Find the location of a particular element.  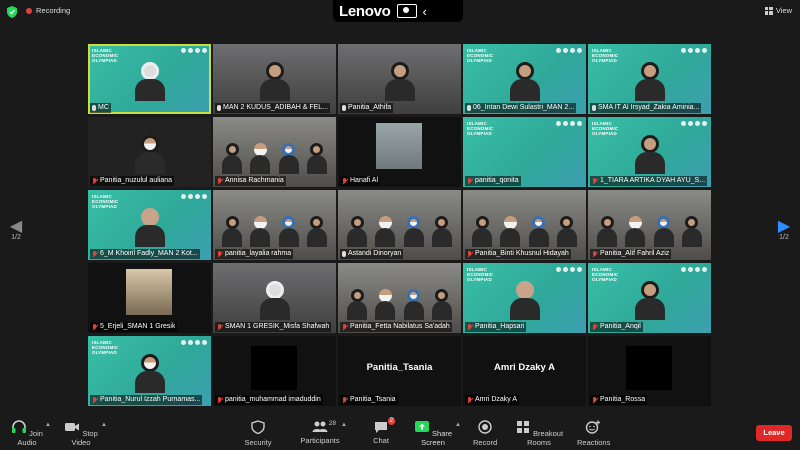

share-options-caret-icon: ▲ is located at coordinates (458, 425).